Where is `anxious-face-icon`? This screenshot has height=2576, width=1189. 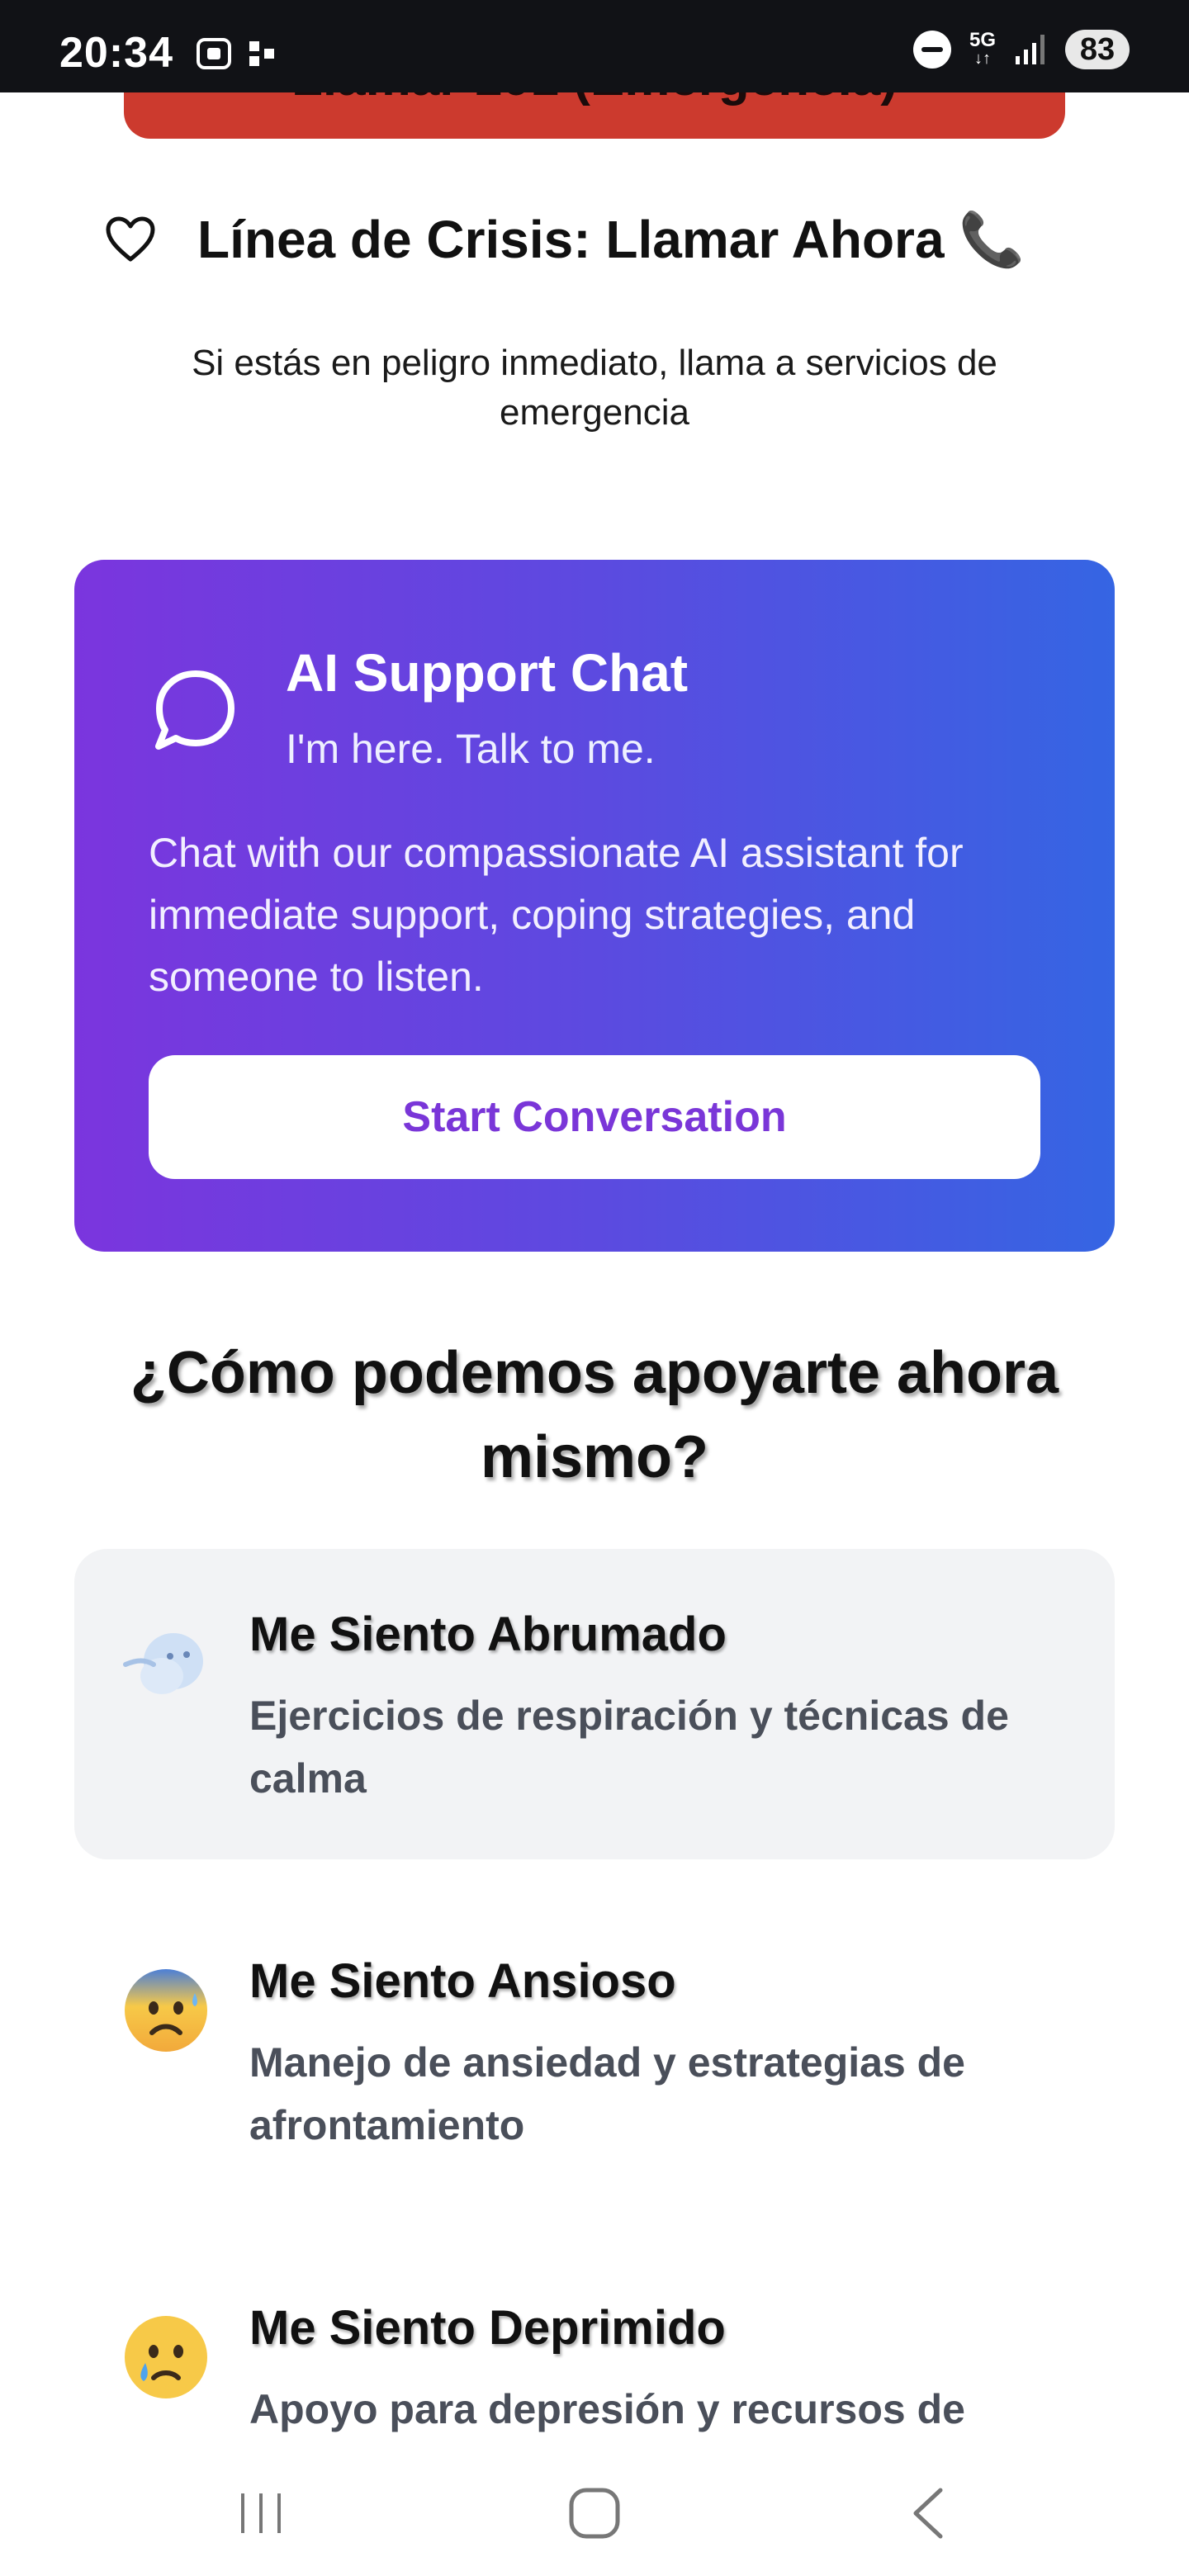 anxious-face-icon is located at coordinates (166, 2010).